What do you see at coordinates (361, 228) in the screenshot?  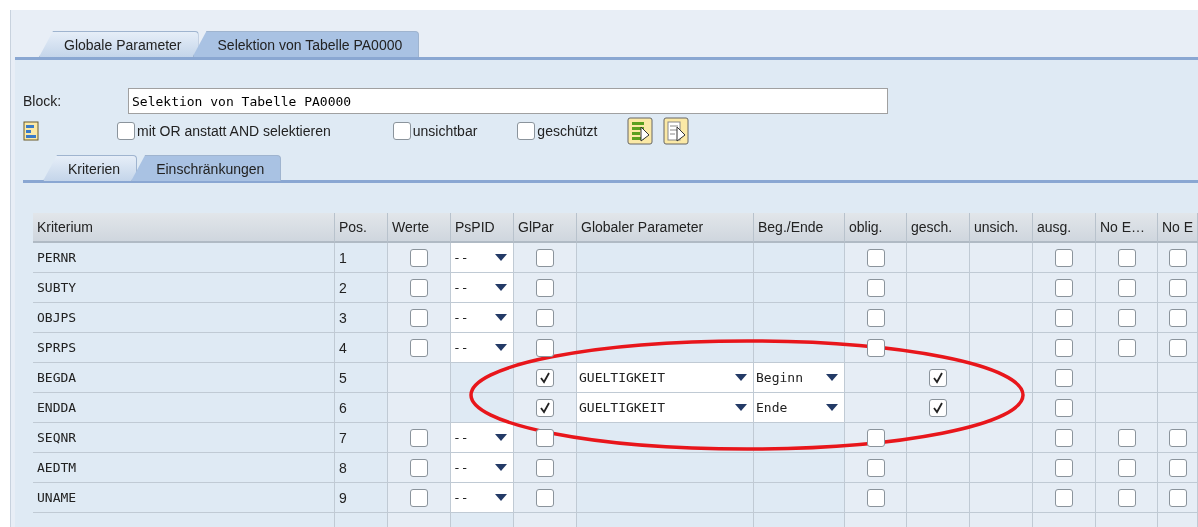 I see `column-header: Pos.` at bounding box center [361, 228].